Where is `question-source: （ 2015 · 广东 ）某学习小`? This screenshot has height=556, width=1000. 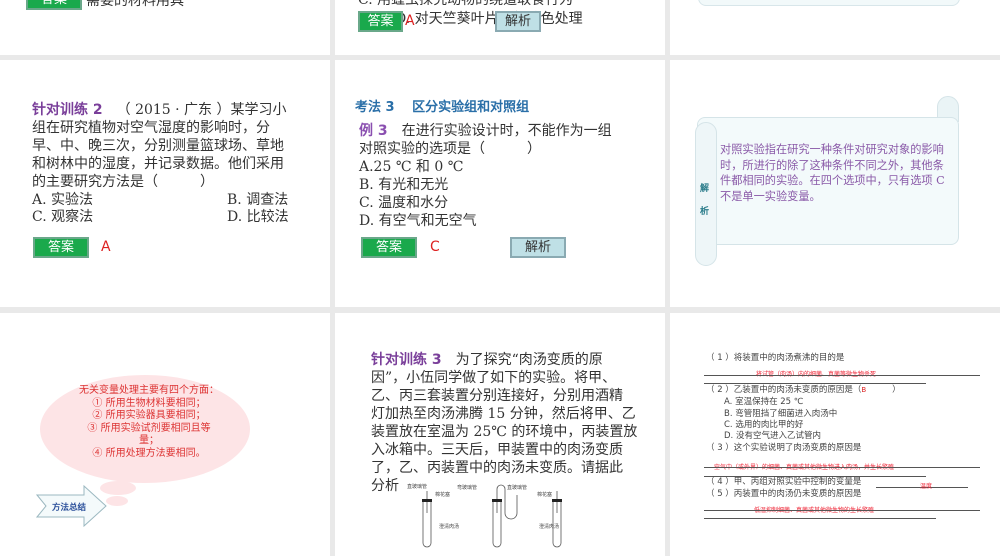 question-source: （ 2015 · 广东 ）某学习小 is located at coordinates (201, 110).